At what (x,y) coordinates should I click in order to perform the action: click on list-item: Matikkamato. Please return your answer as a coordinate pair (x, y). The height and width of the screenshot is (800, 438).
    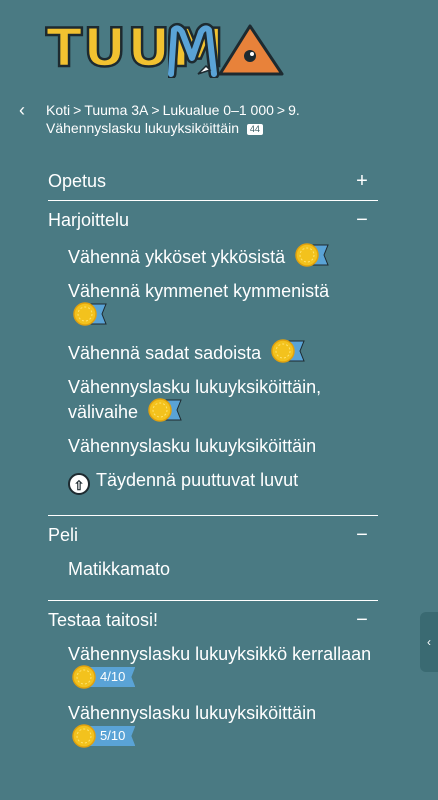
    Looking at the image, I should click on (223, 569).